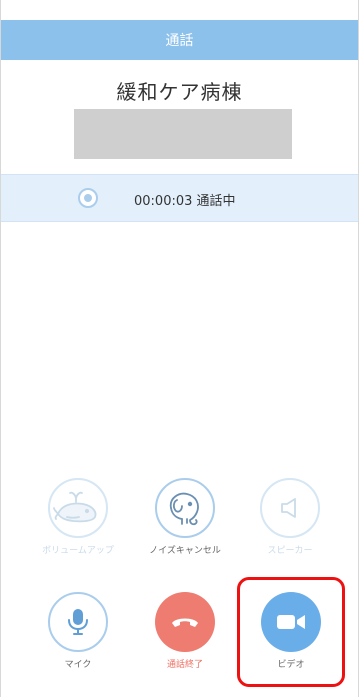 The width and height of the screenshot is (359, 697). I want to click on header-title: 通話, so click(179, 41).